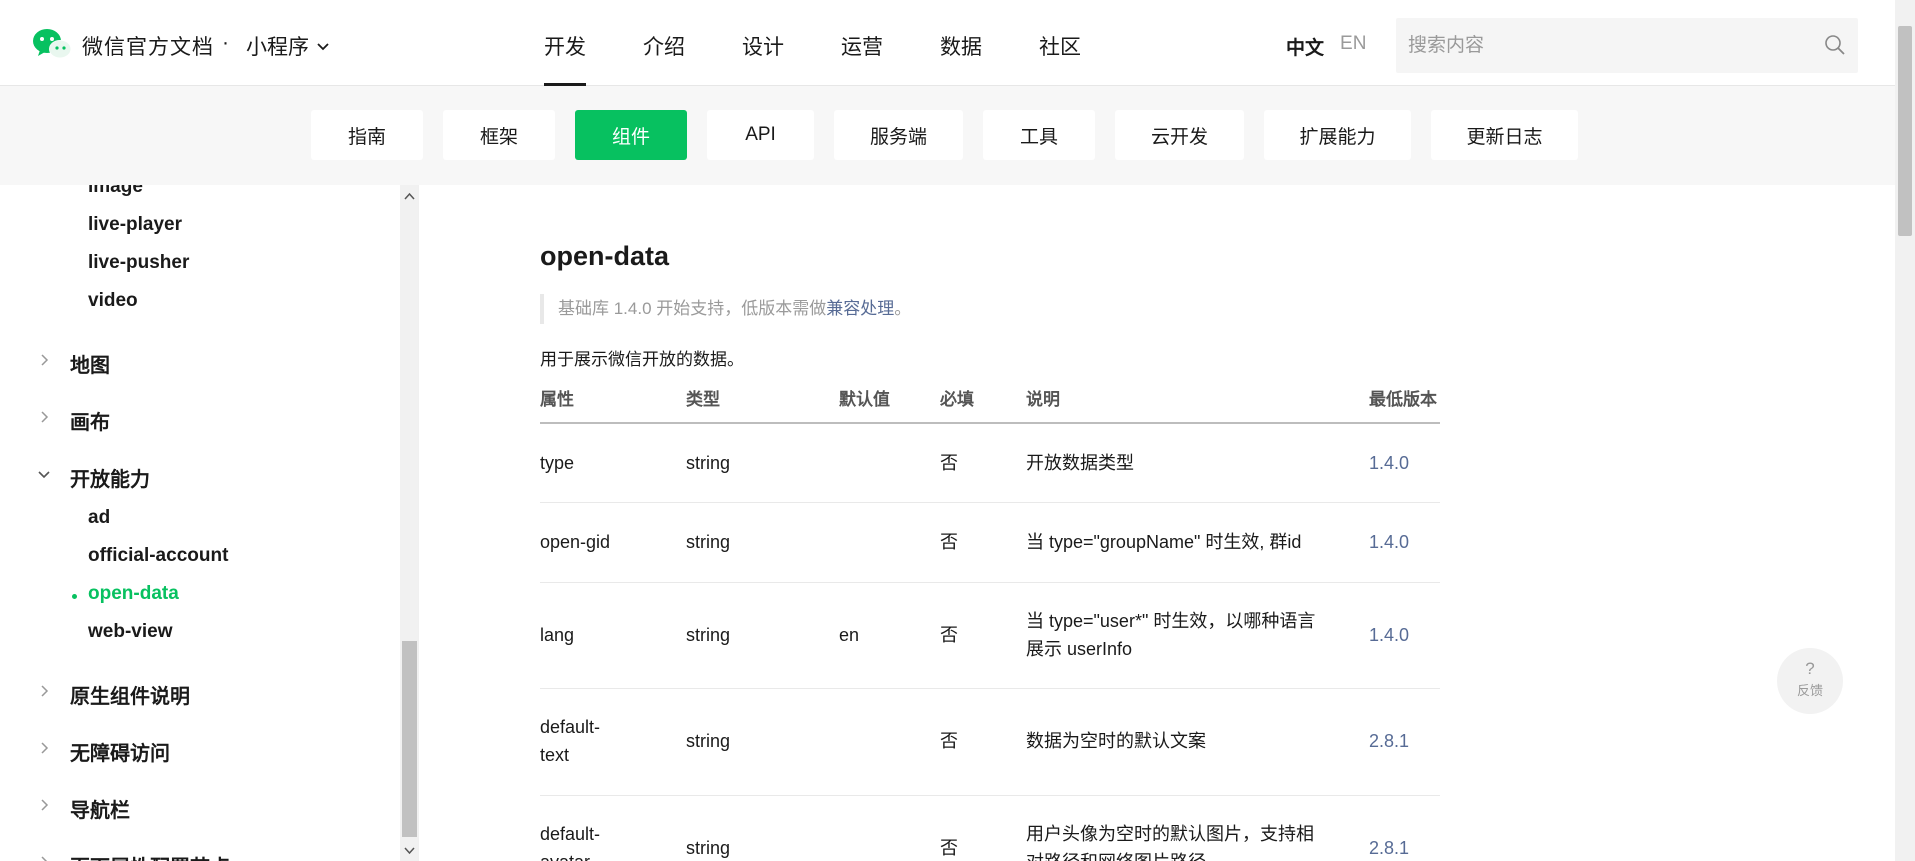 The height and width of the screenshot is (861, 1915). What do you see at coordinates (120, 751) in the screenshot?
I see `sidebar-group-accessibility: 无障碍访问` at bounding box center [120, 751].